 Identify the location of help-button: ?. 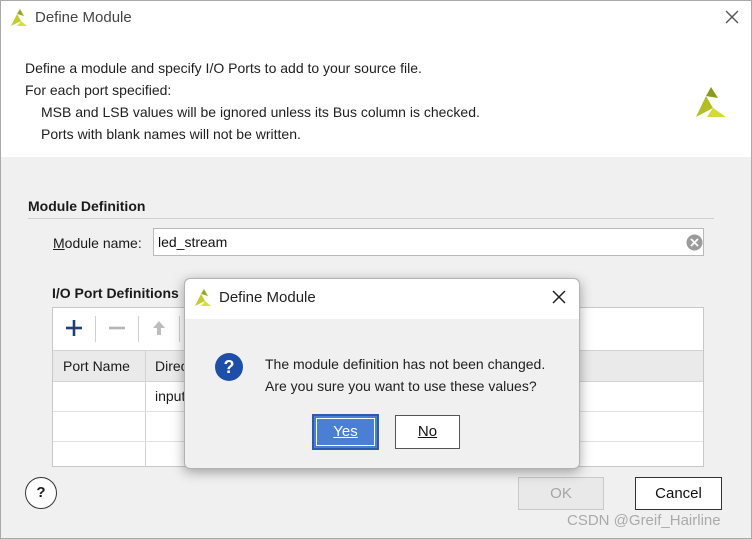
(41, 493).